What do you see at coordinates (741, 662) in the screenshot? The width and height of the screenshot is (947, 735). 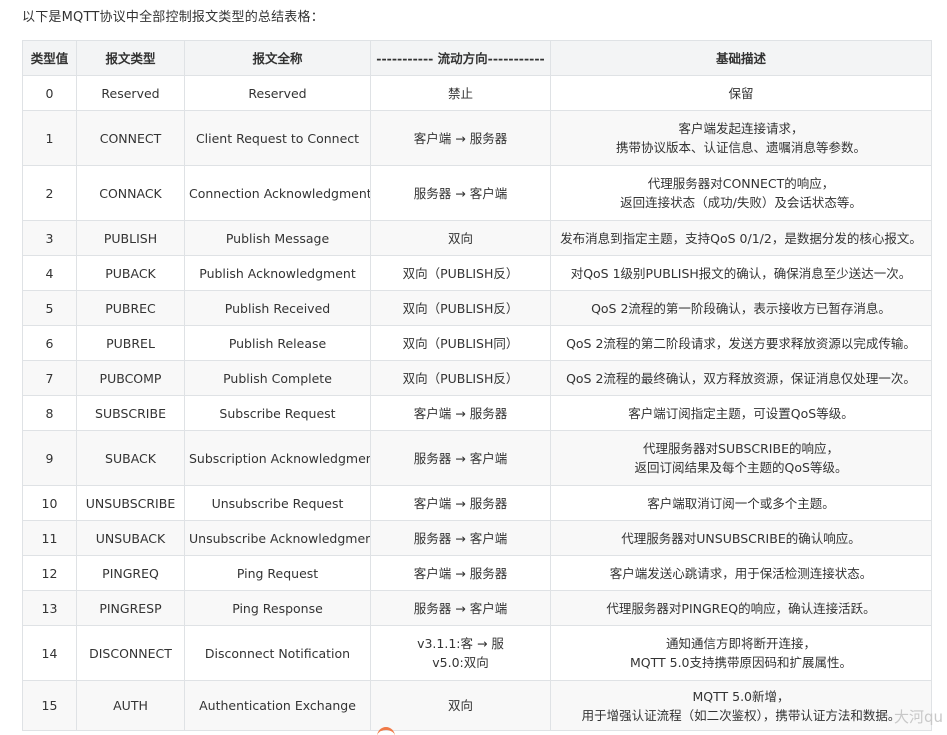 I see `cell-description-line: MQTT 5.0支持携带原因码和扩展属性。` at bounding box center [741, 662].